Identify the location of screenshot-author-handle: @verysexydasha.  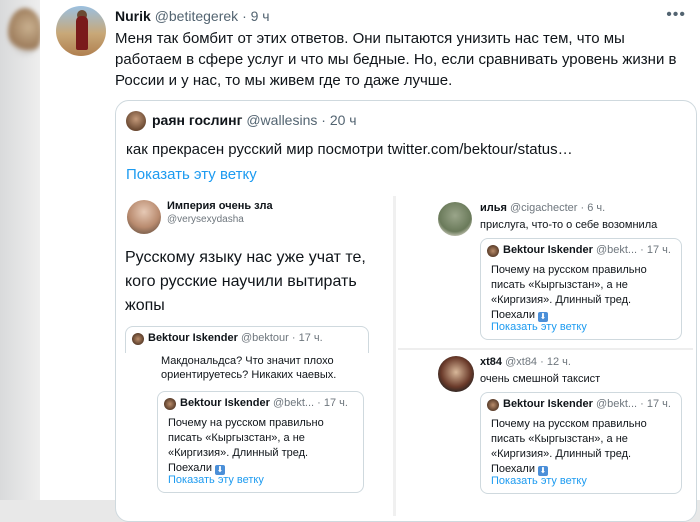
(205, 219).